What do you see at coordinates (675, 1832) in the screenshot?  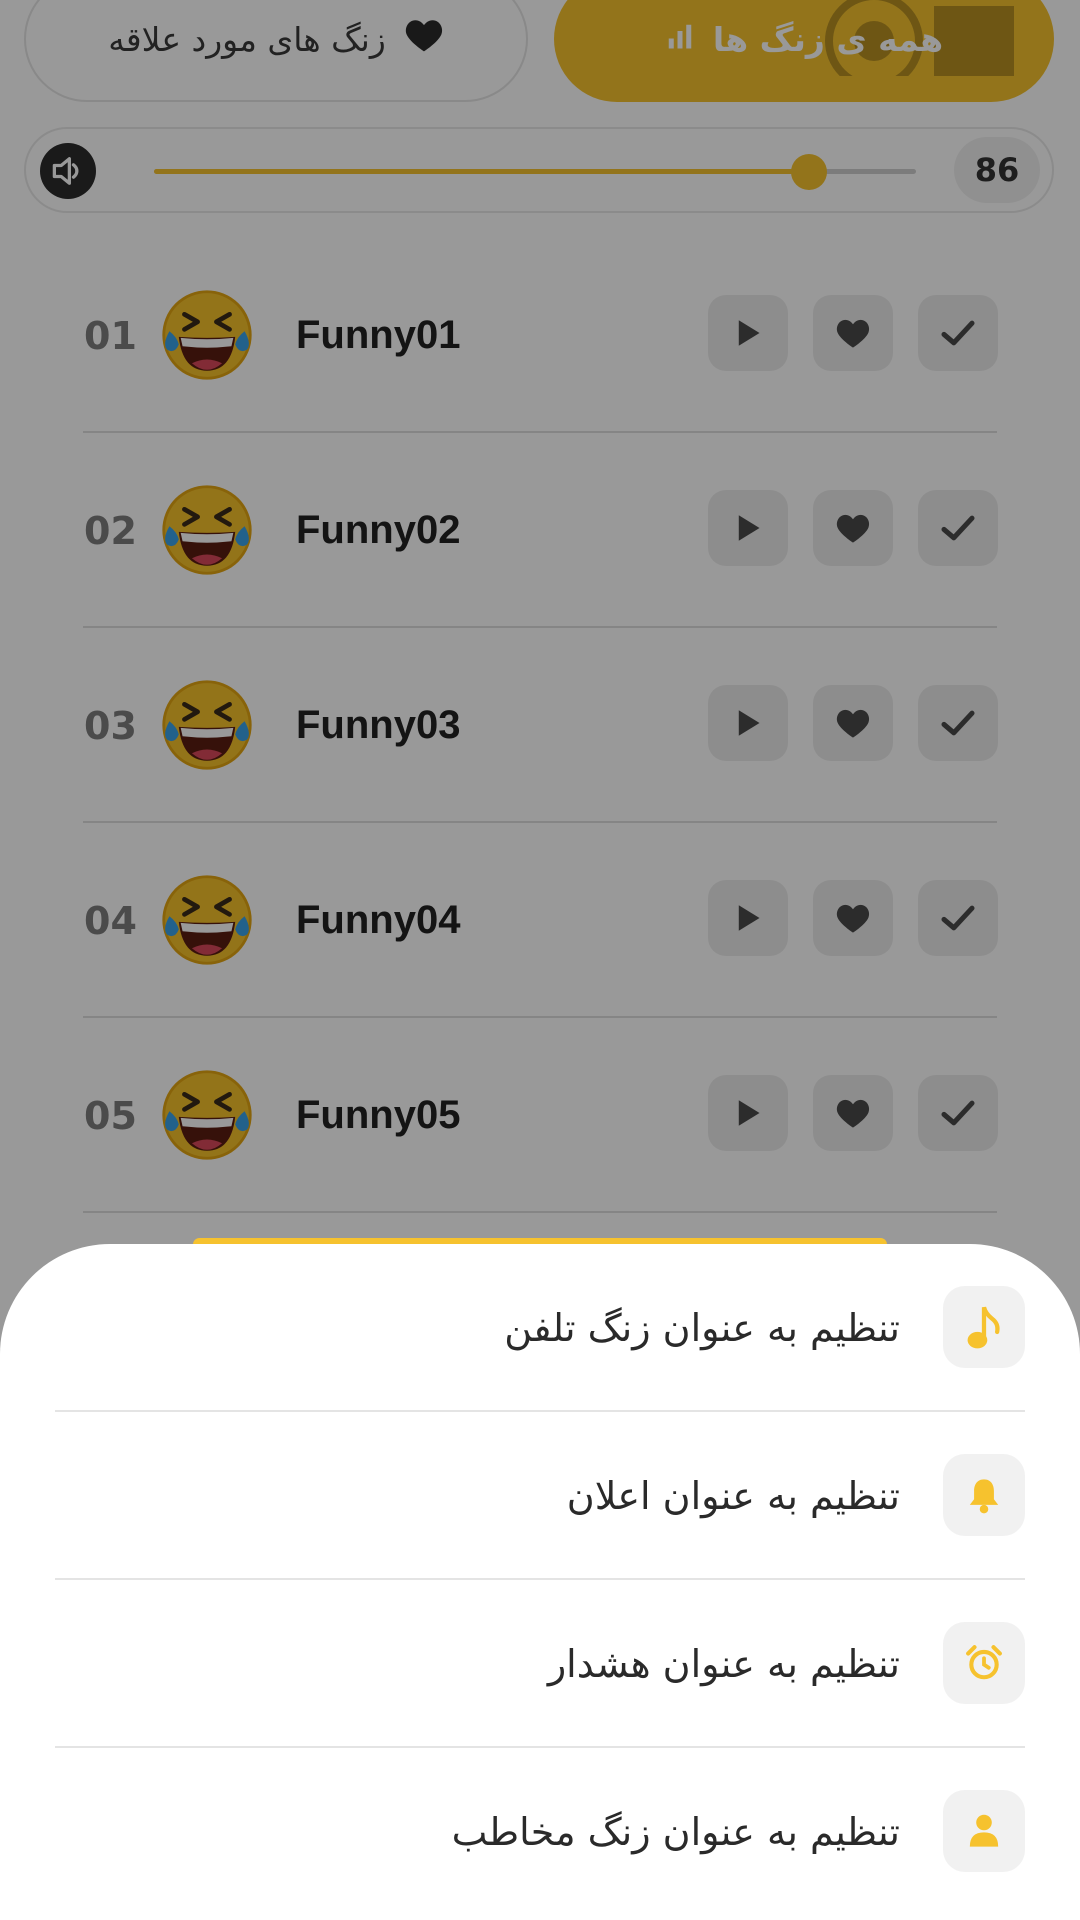 I see `option-label: تنظیم به عنوان زنگ مخاطب` at bounding box center [675, 1832].